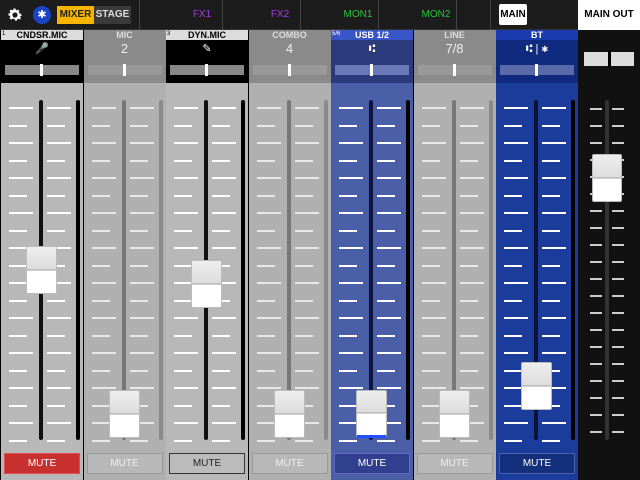 The image size is (640, 480). Describe the element at coordinates (207, 35) in the screenshot. I see `channel-name: DYN.MIC` at that location.